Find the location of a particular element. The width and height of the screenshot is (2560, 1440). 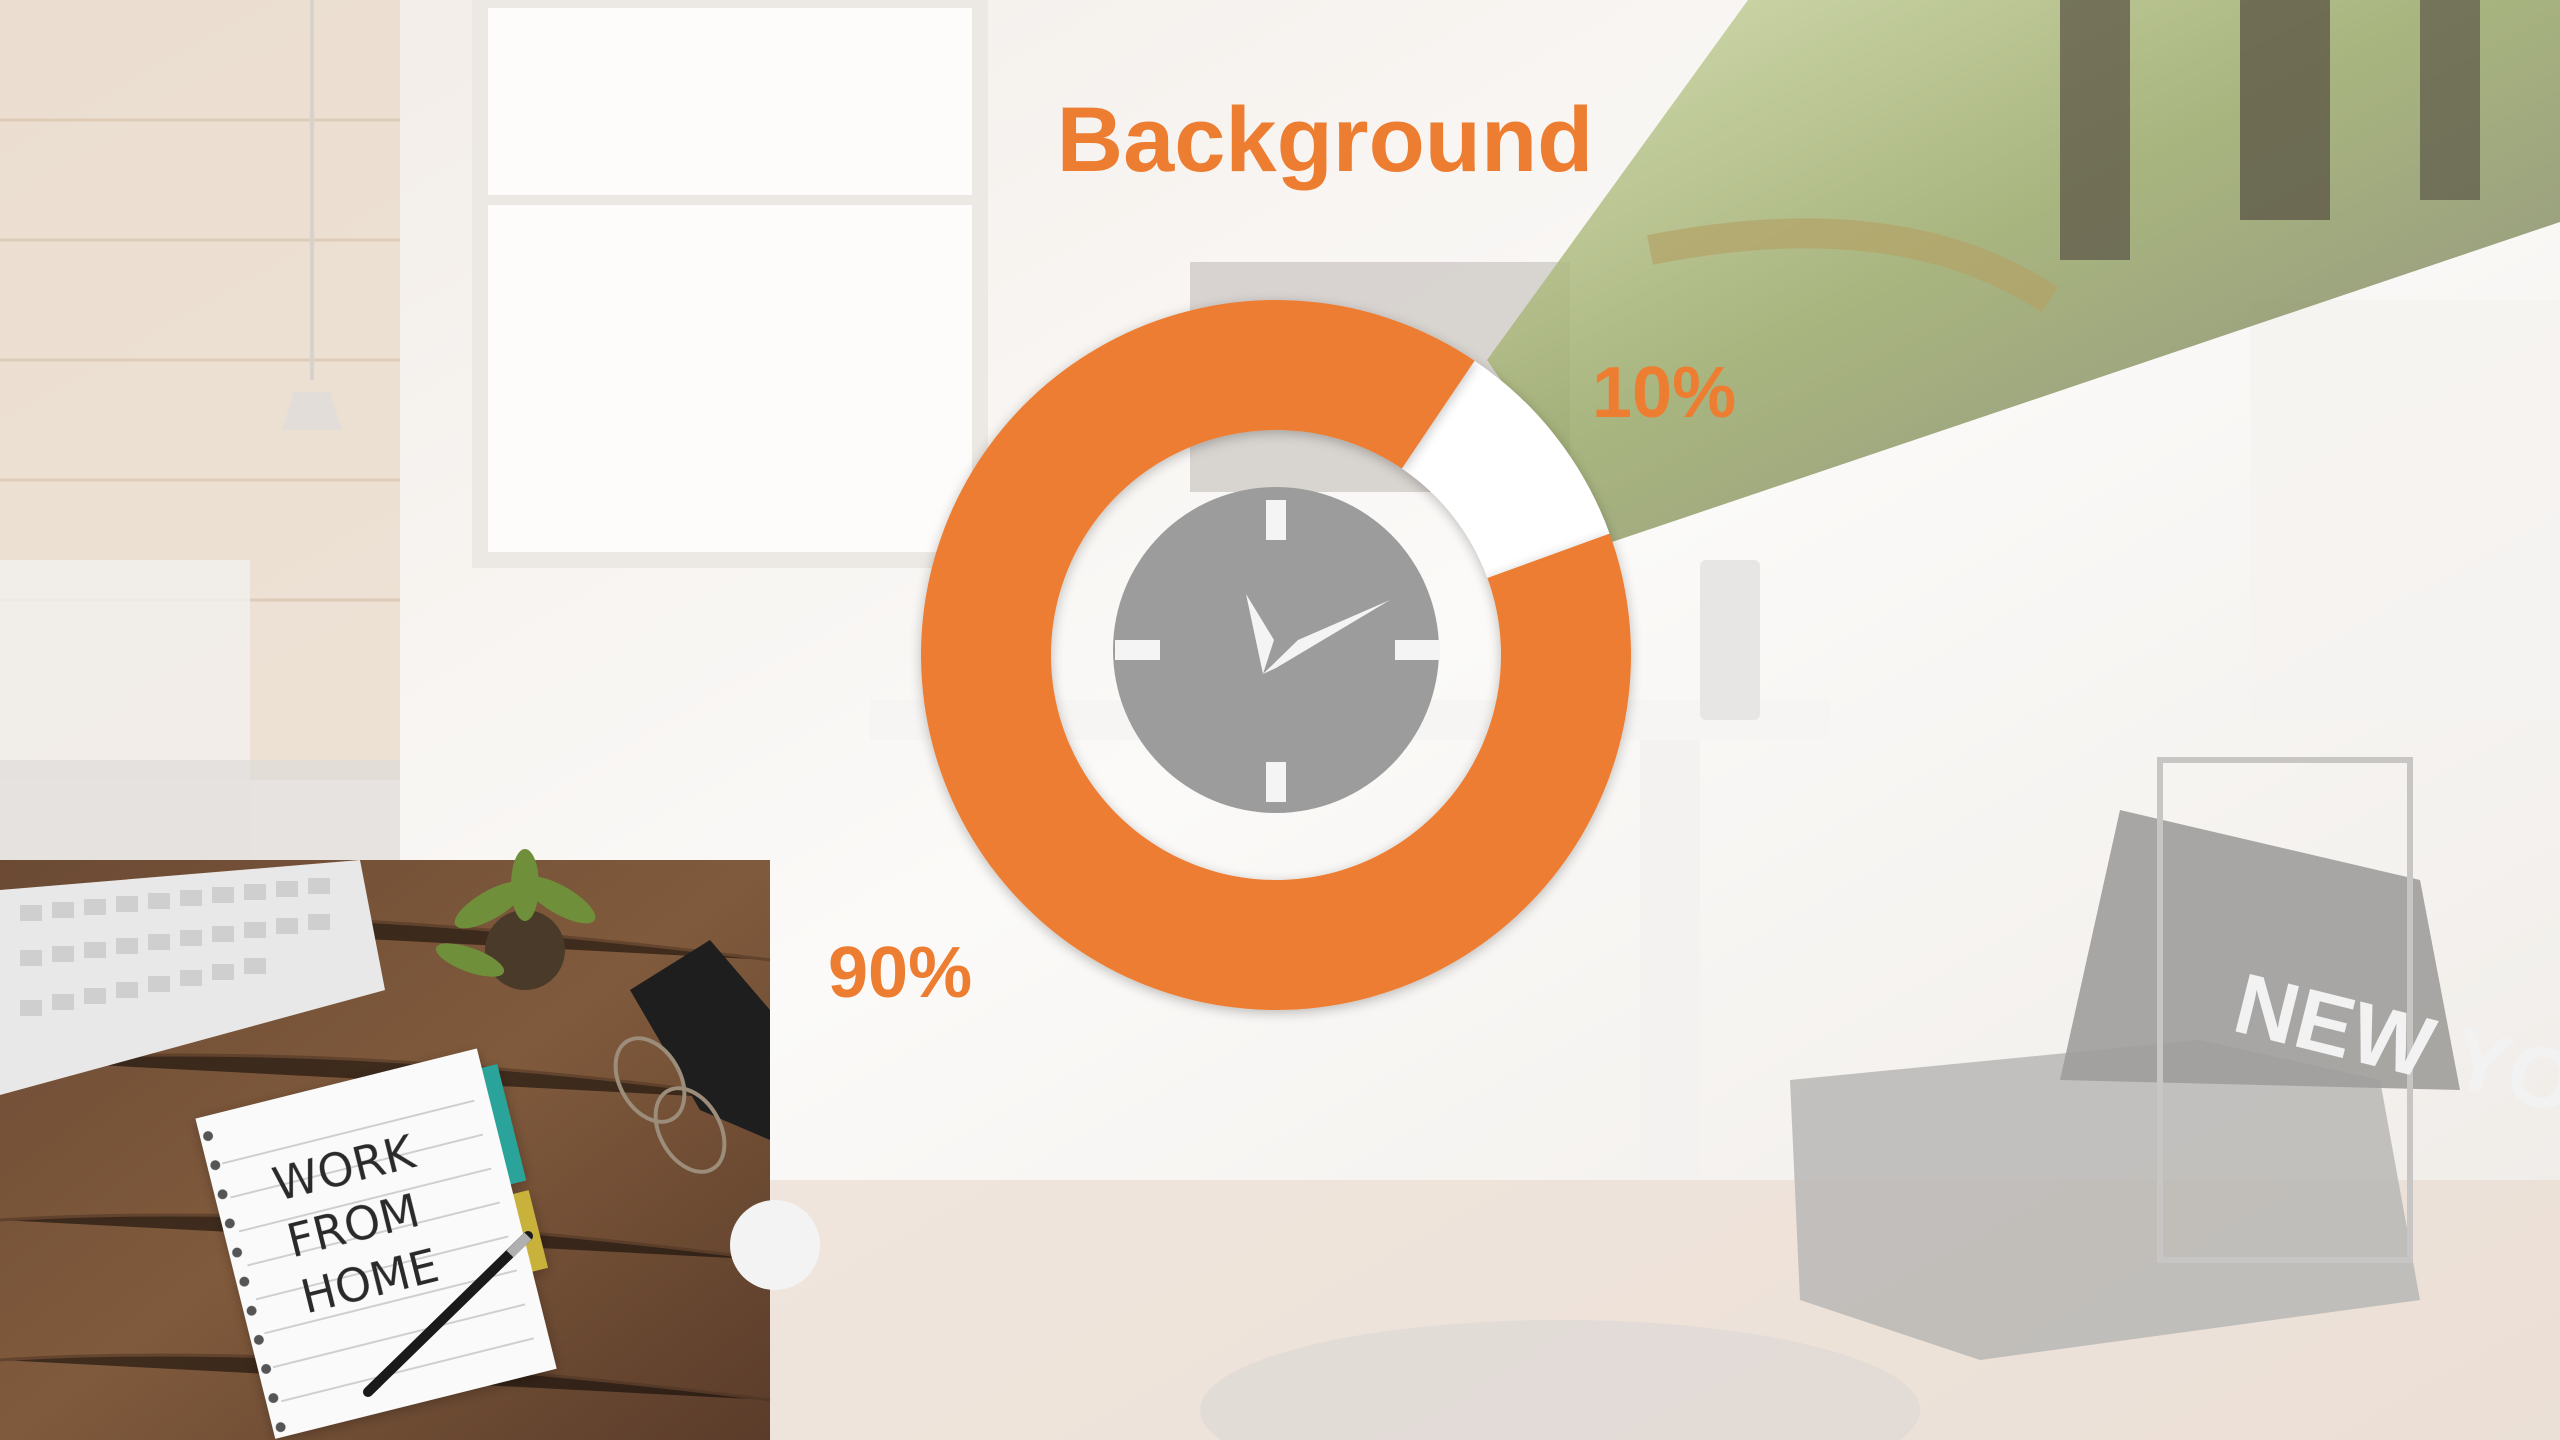

slide-title: Background is located at coordinates (1325, 140).